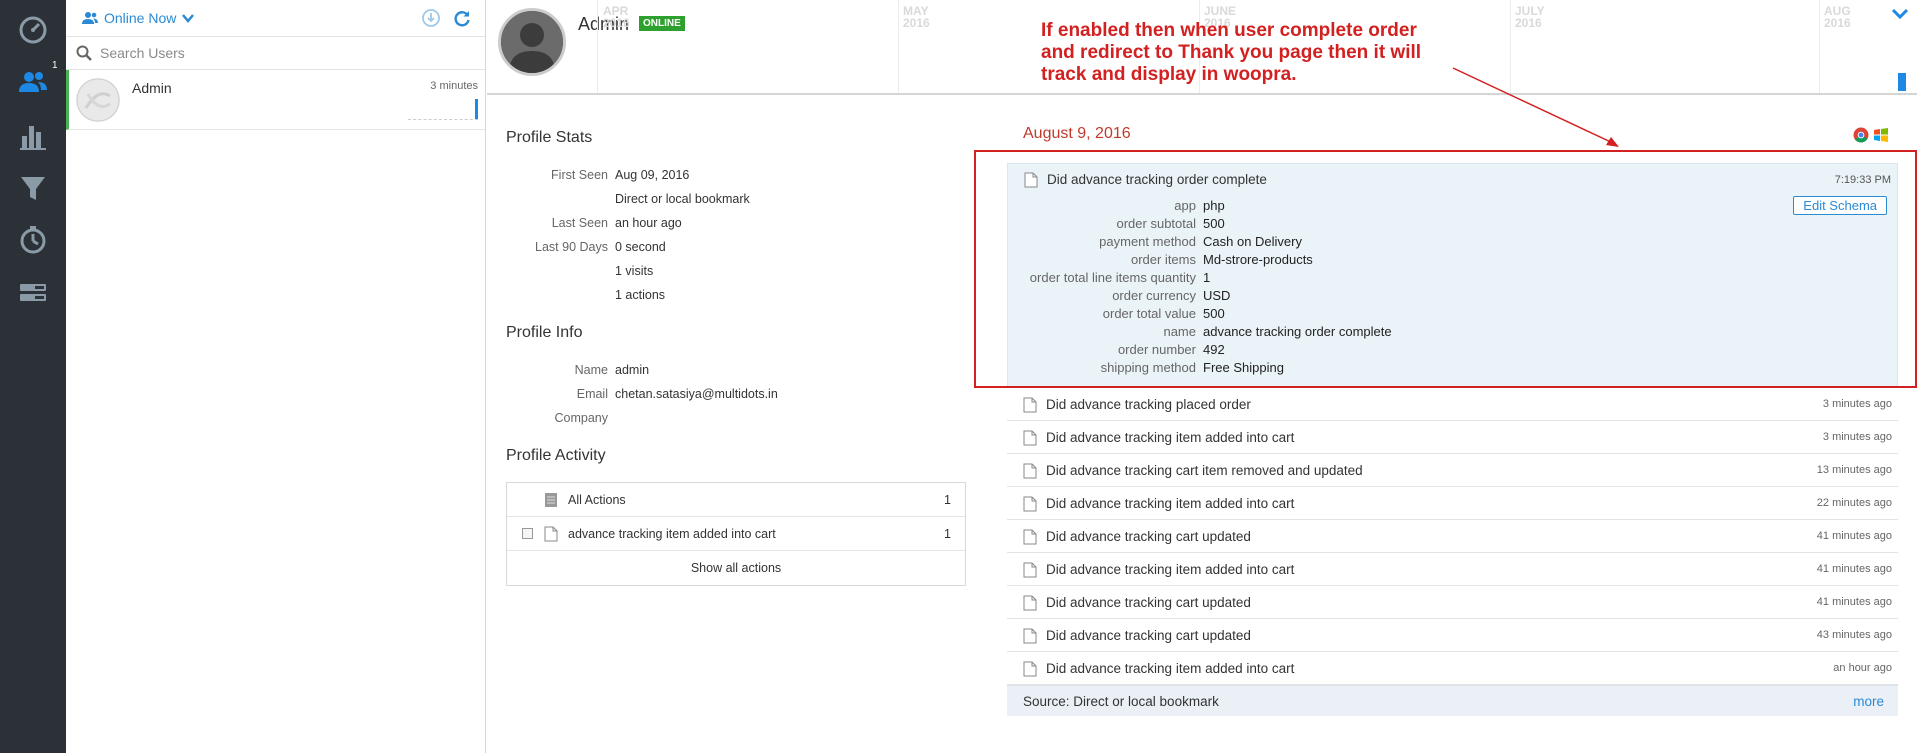 This screenshot has width=1917, height=753. Describe the element at coordinates (275, 100) in the screenshot. I see `user-list-item: Admin 3 minutes` at that location.